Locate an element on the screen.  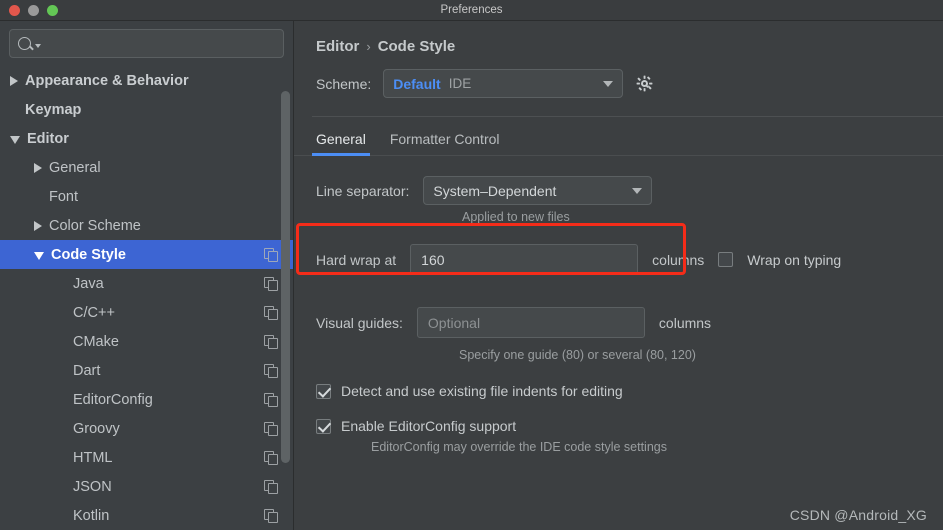
sidebar-item-c-c: C/C++ is located at coordinates (146, 312).